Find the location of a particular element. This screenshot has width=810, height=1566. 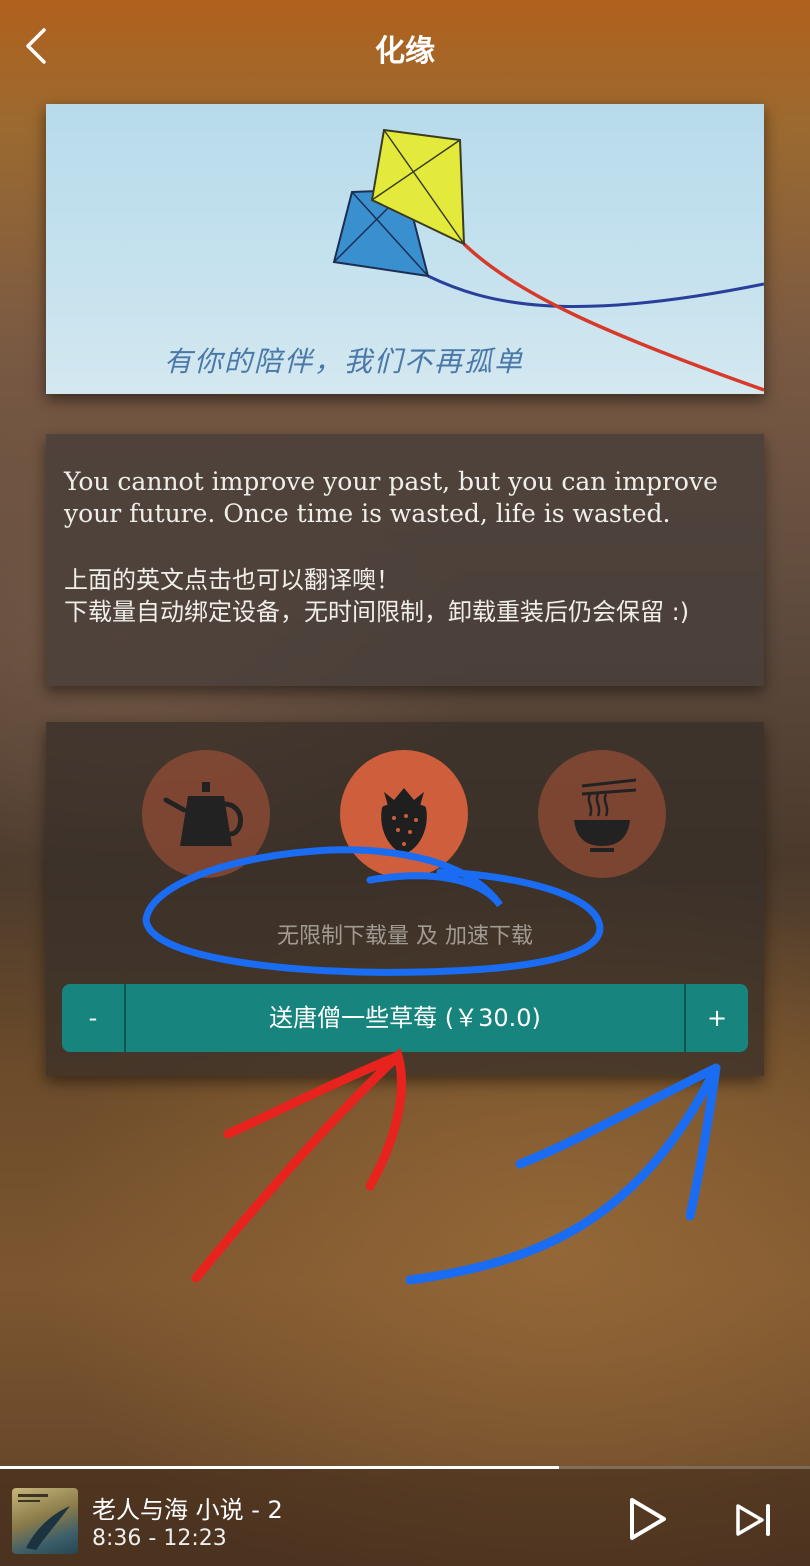

strawberry-icon is located at coordinates (404, 821).